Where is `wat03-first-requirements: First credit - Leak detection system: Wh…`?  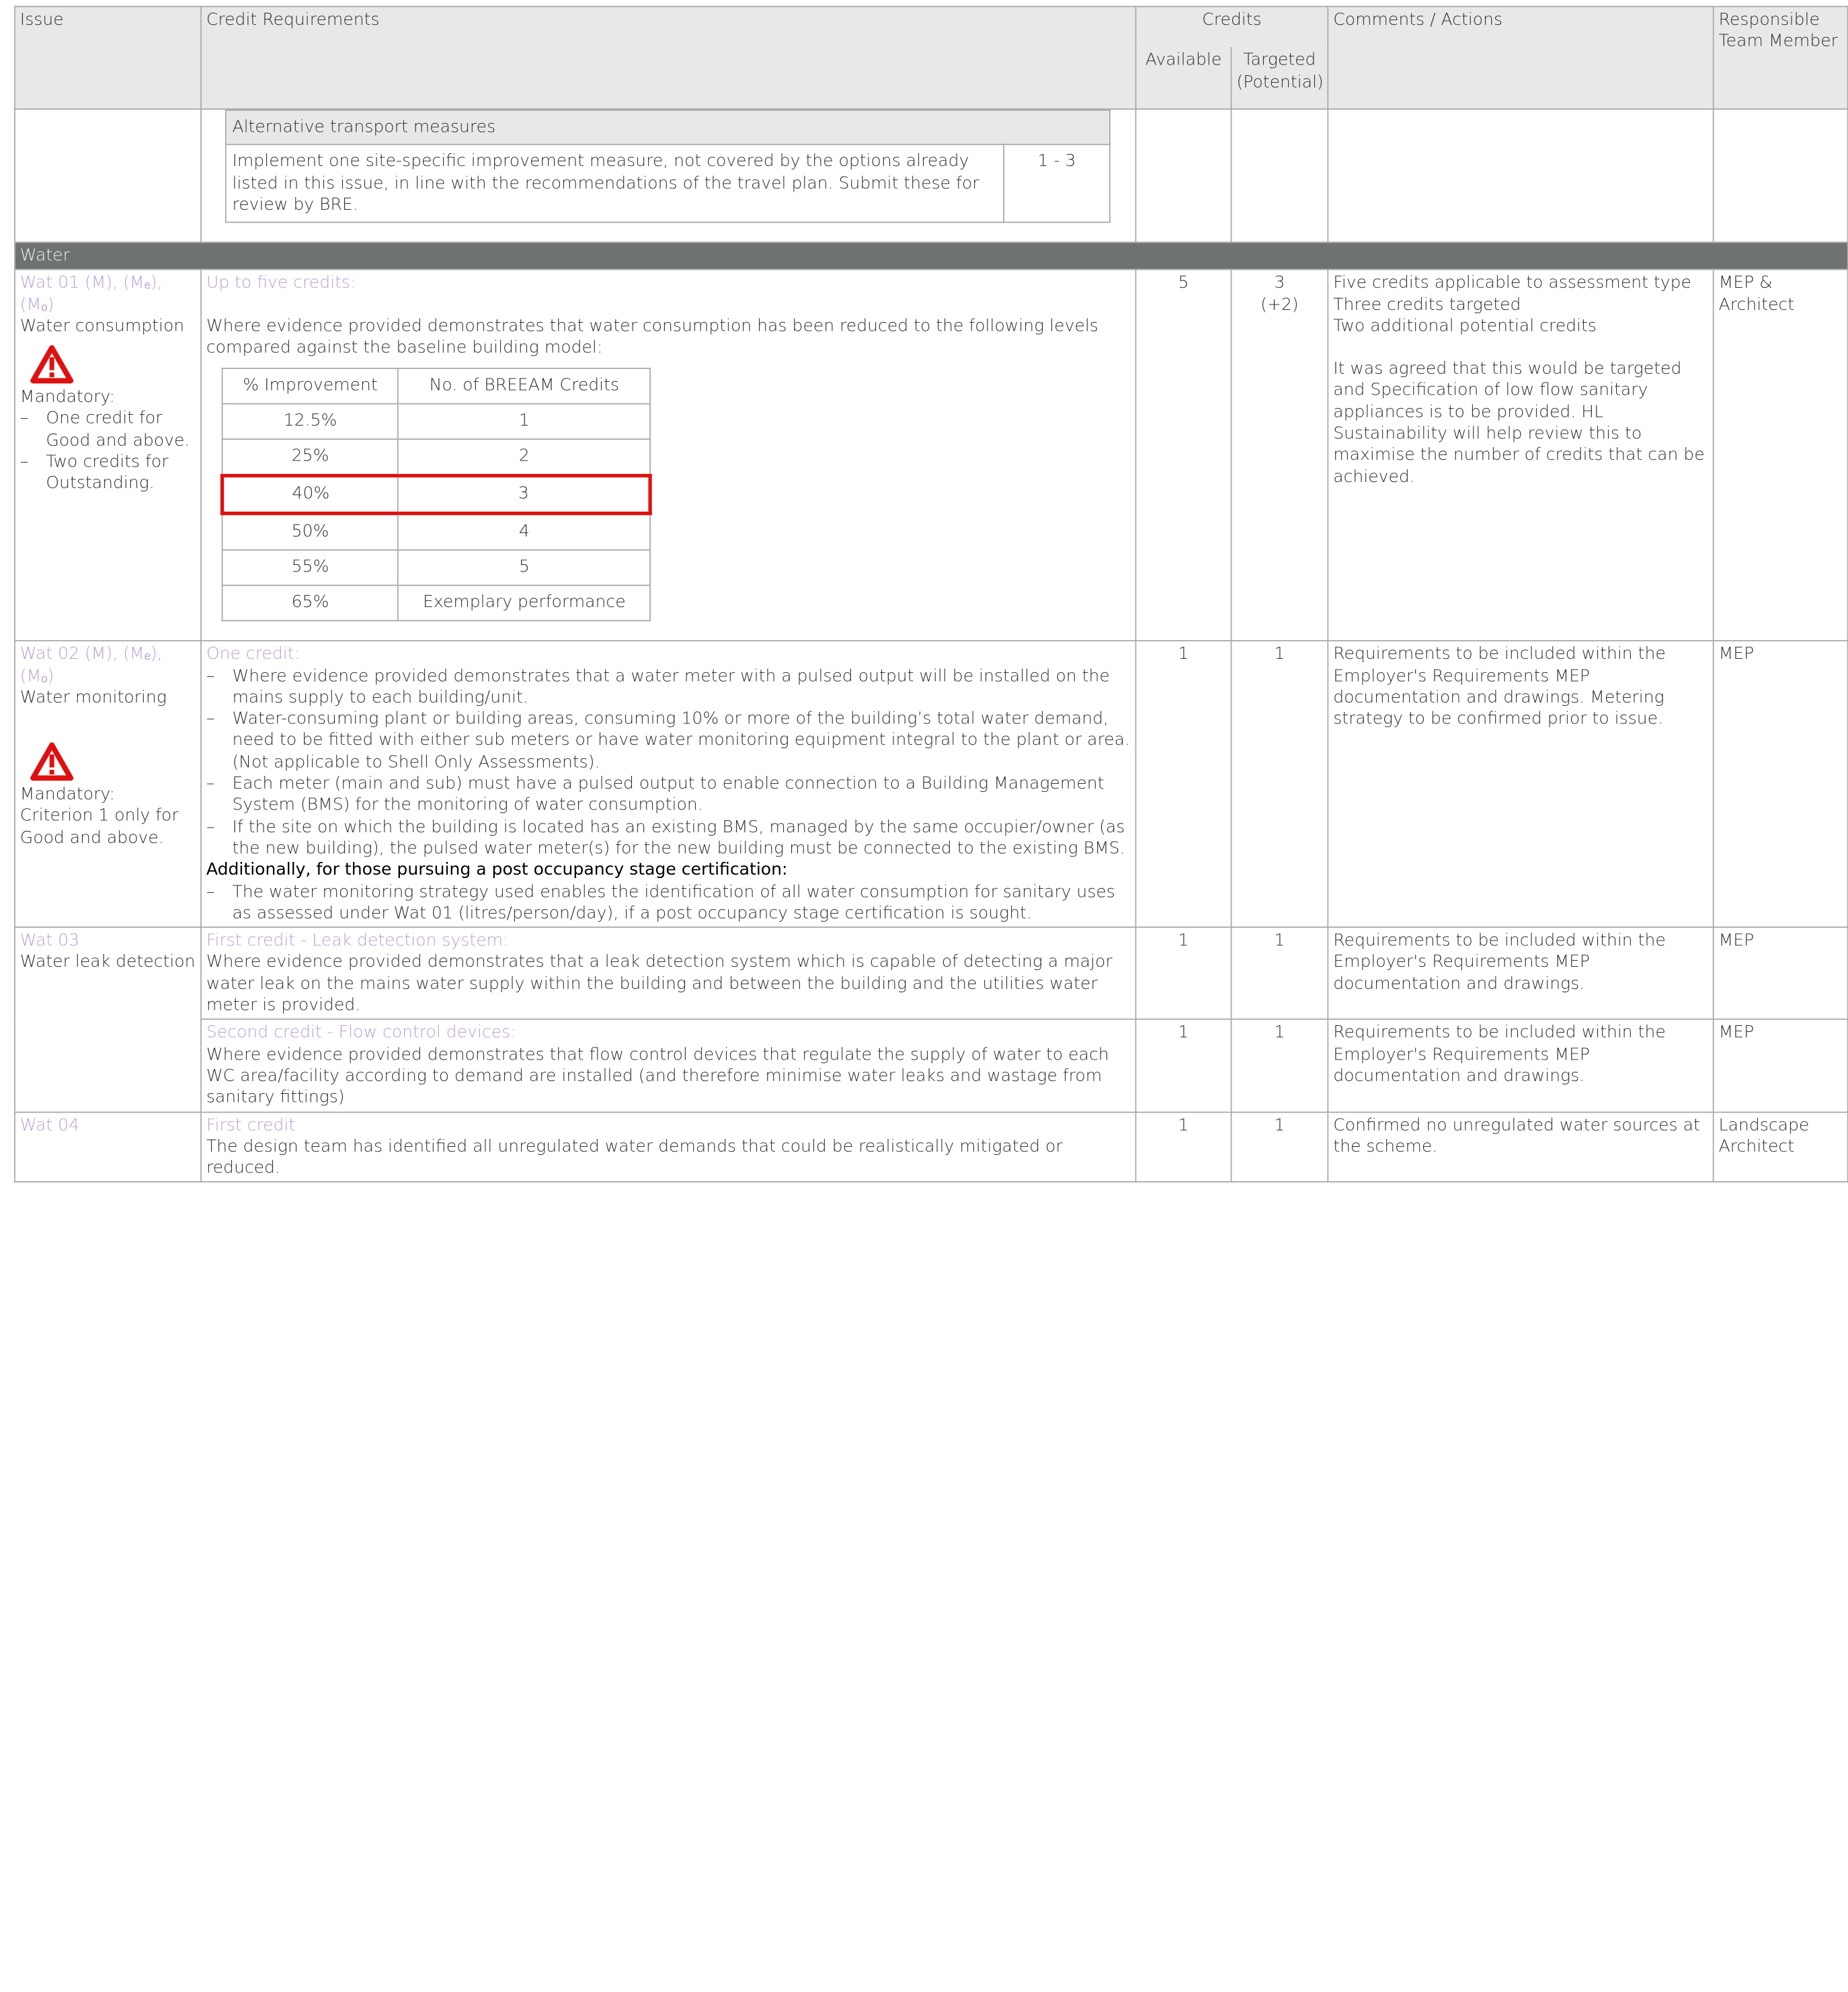 wat03-first-requirements: First credit - Leak detection system: Wh… is located at coordinates (668, 973).